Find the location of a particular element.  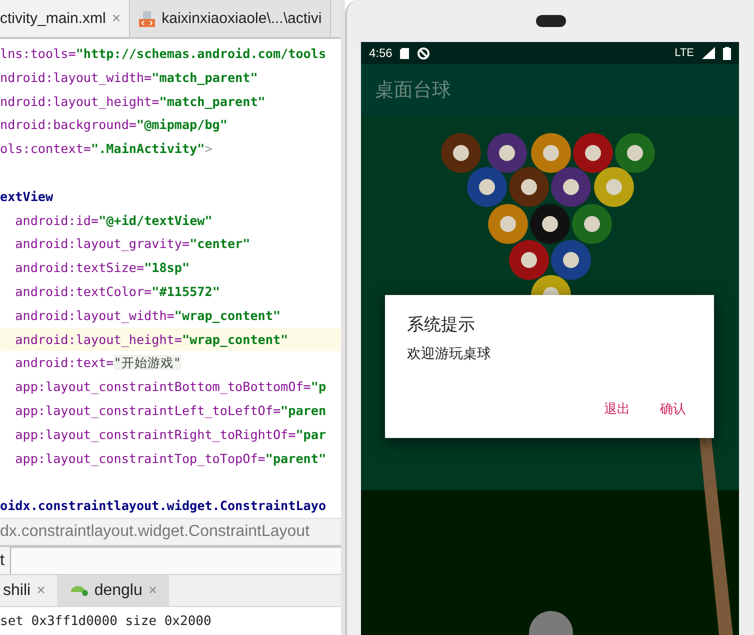

code-line: oidx.constraintlayout.widget.ConstraintLayo is located at coordinates (163, 506).